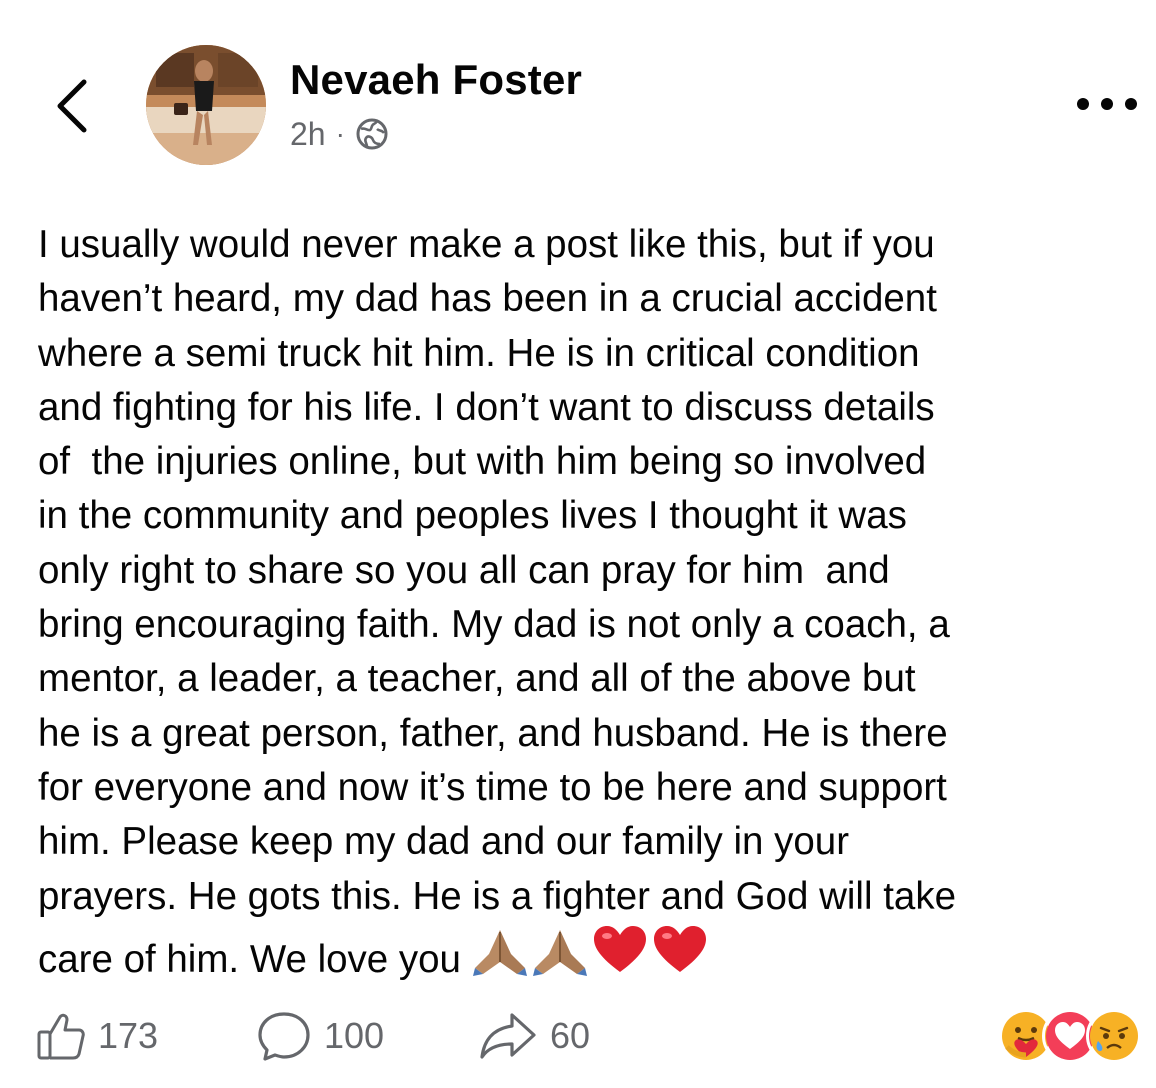  Describe the element at coordinates (1114, 1036) in the screenshot. I see `sad-reaction` at that location.